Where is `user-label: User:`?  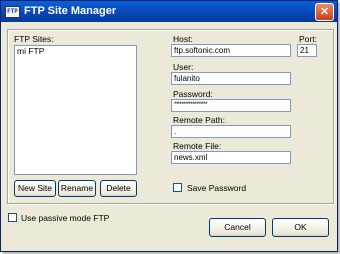
user-label: User: is located at coordinates (183, 67).